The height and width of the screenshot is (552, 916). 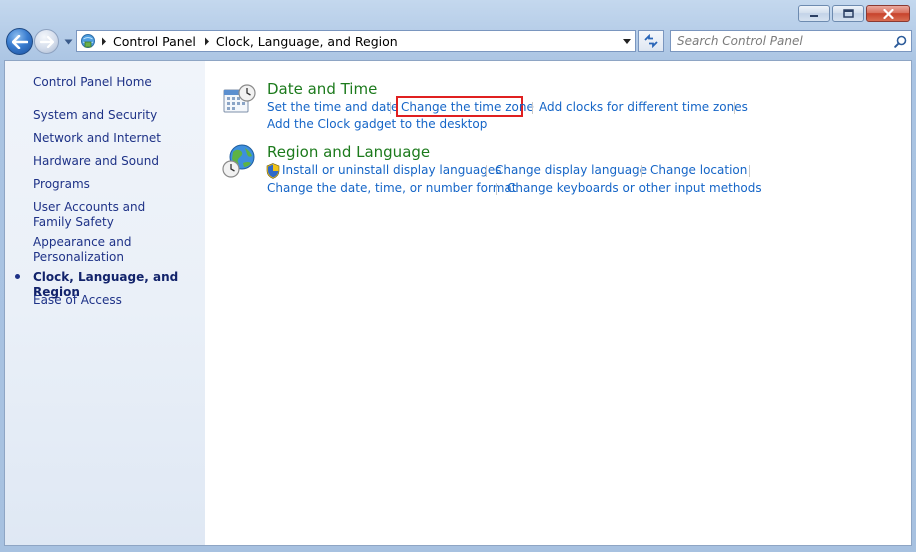 I want to click on breadcrumb-control-panel: Control Panel, so click(x=155, y=41).